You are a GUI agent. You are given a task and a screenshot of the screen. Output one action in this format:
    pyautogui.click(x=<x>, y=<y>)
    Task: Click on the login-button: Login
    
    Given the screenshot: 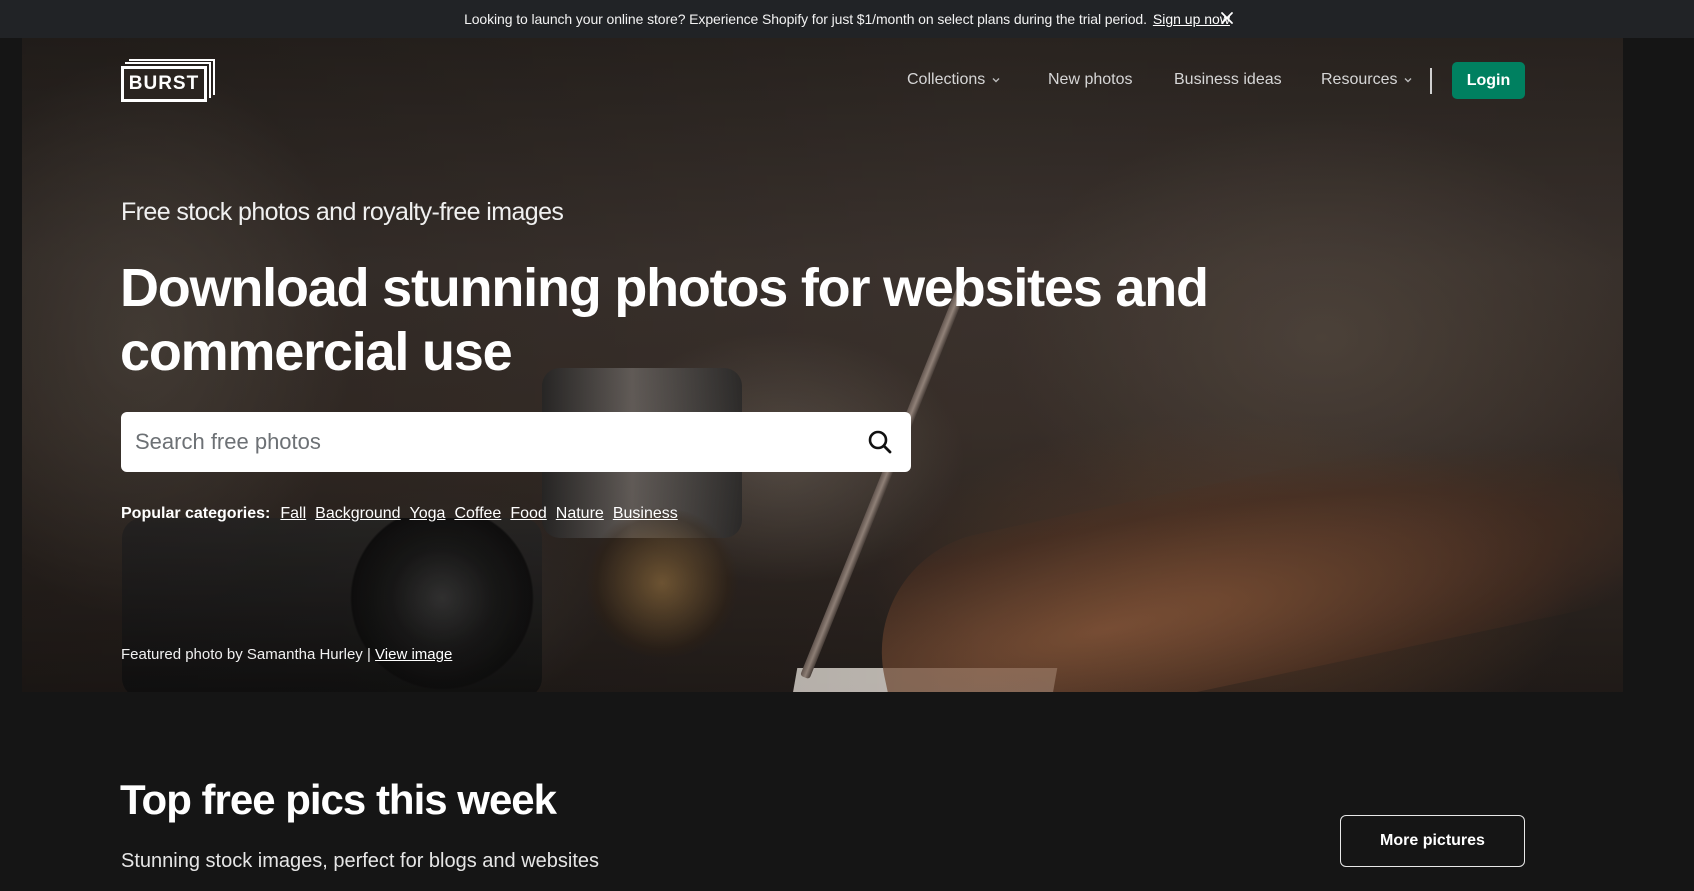 What is the action you would take?
    pyautogui.click(x=1488, y=80)
    